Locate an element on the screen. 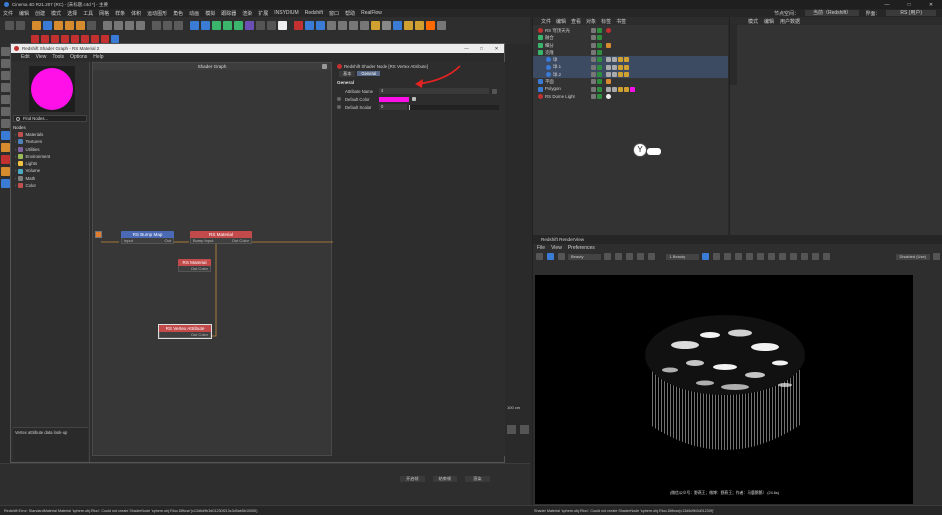 The height and width of the screenshot is (515, 942). recent-icon is located at coordinates (91, 25).